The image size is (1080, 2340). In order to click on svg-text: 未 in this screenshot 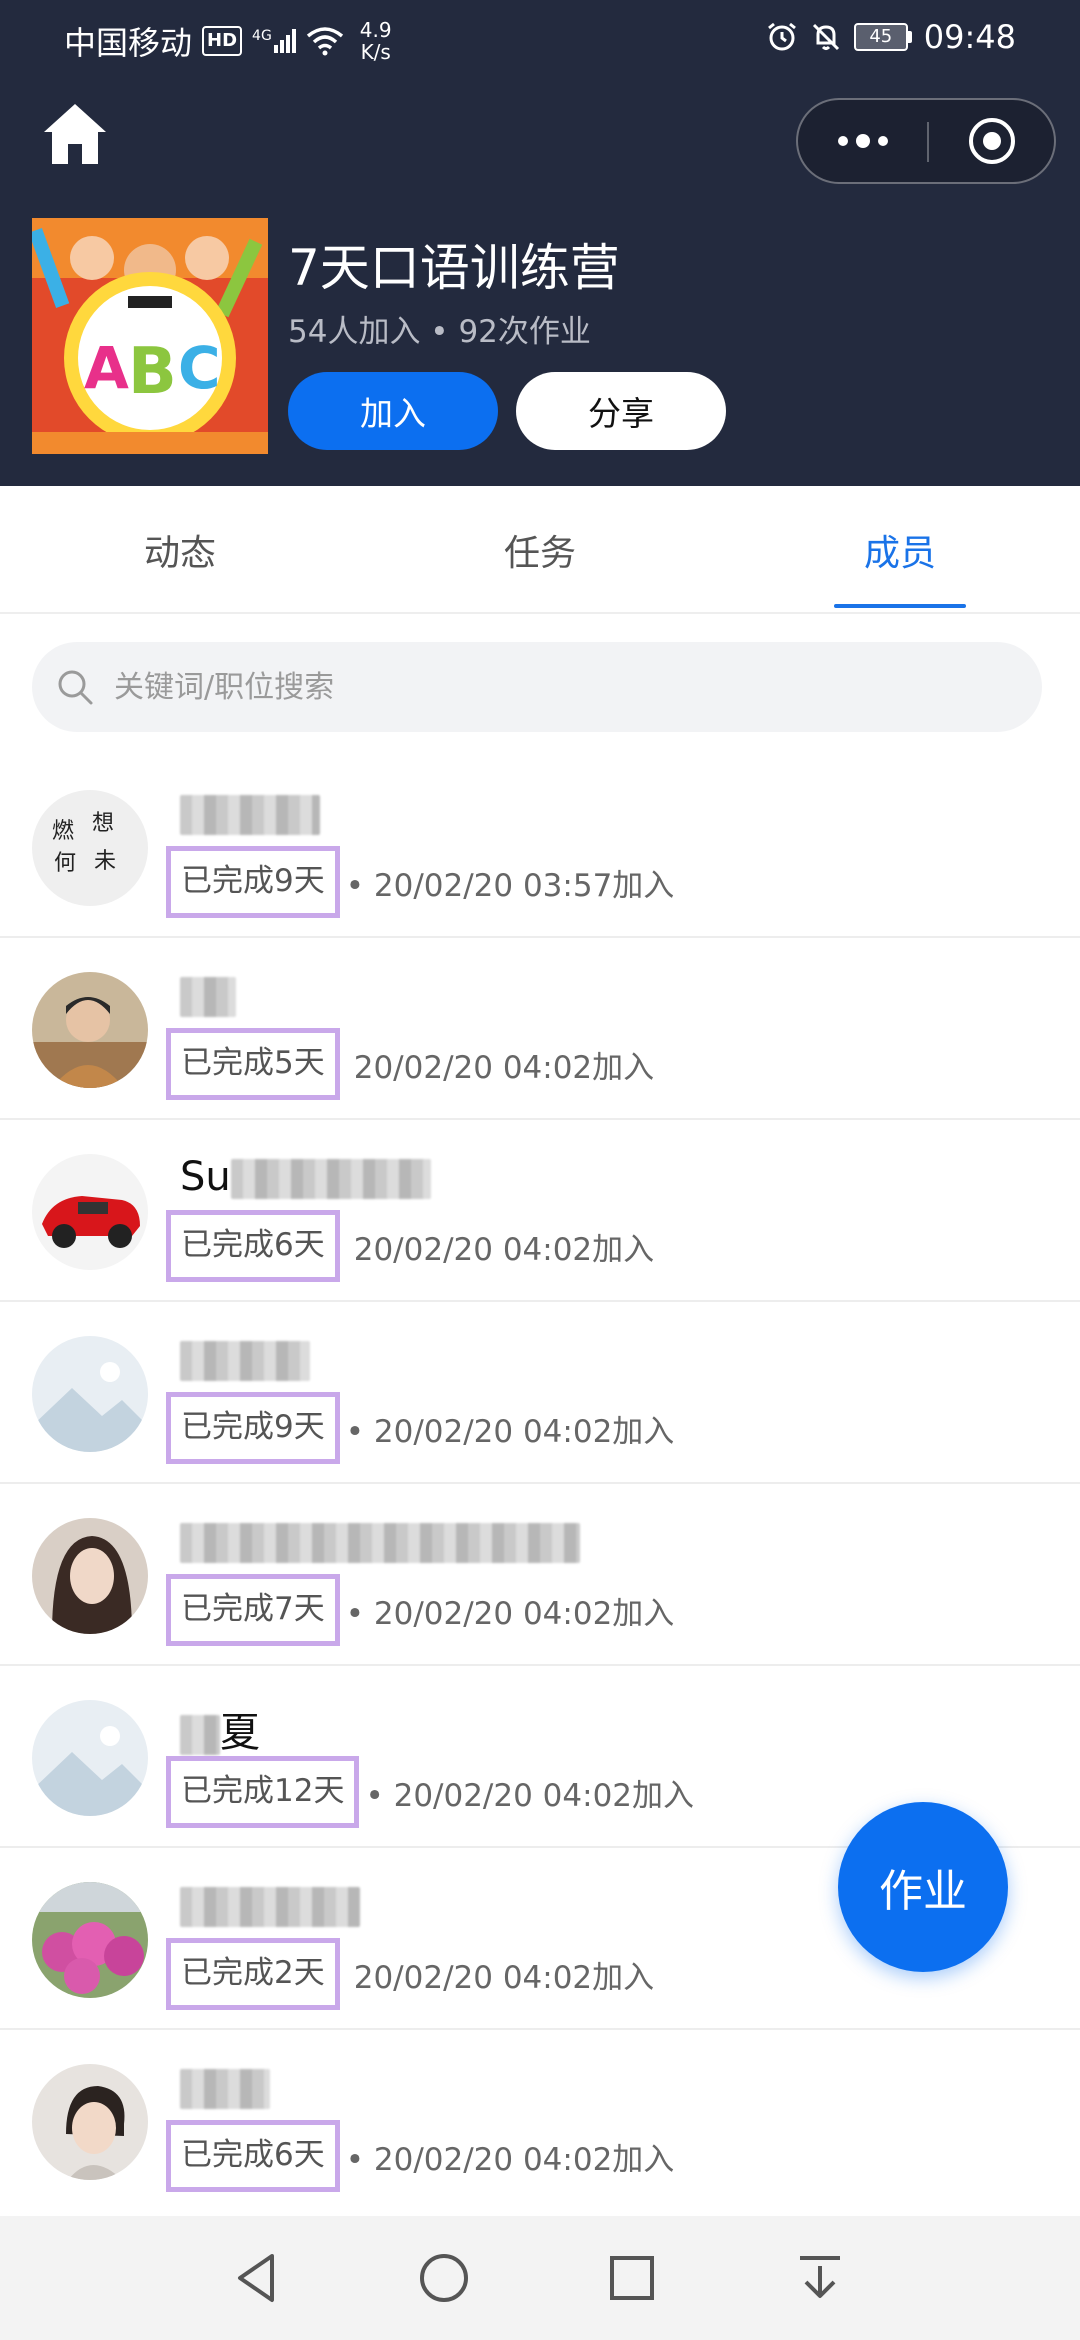, I will do `click(105, 861)`.